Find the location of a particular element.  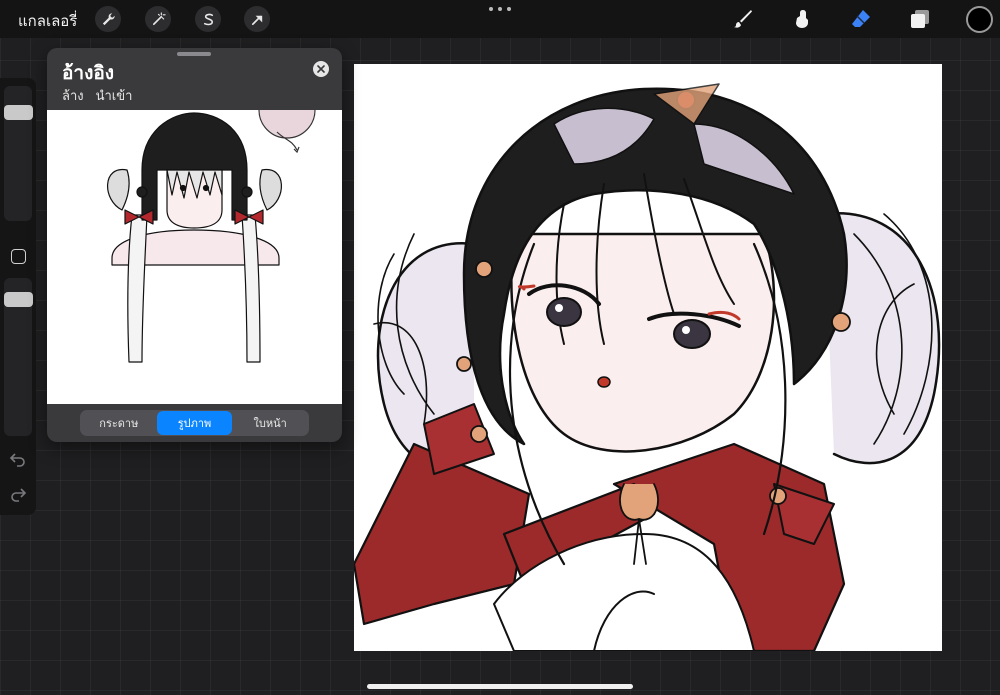

undo-icon is located at coordinates (18, 459).